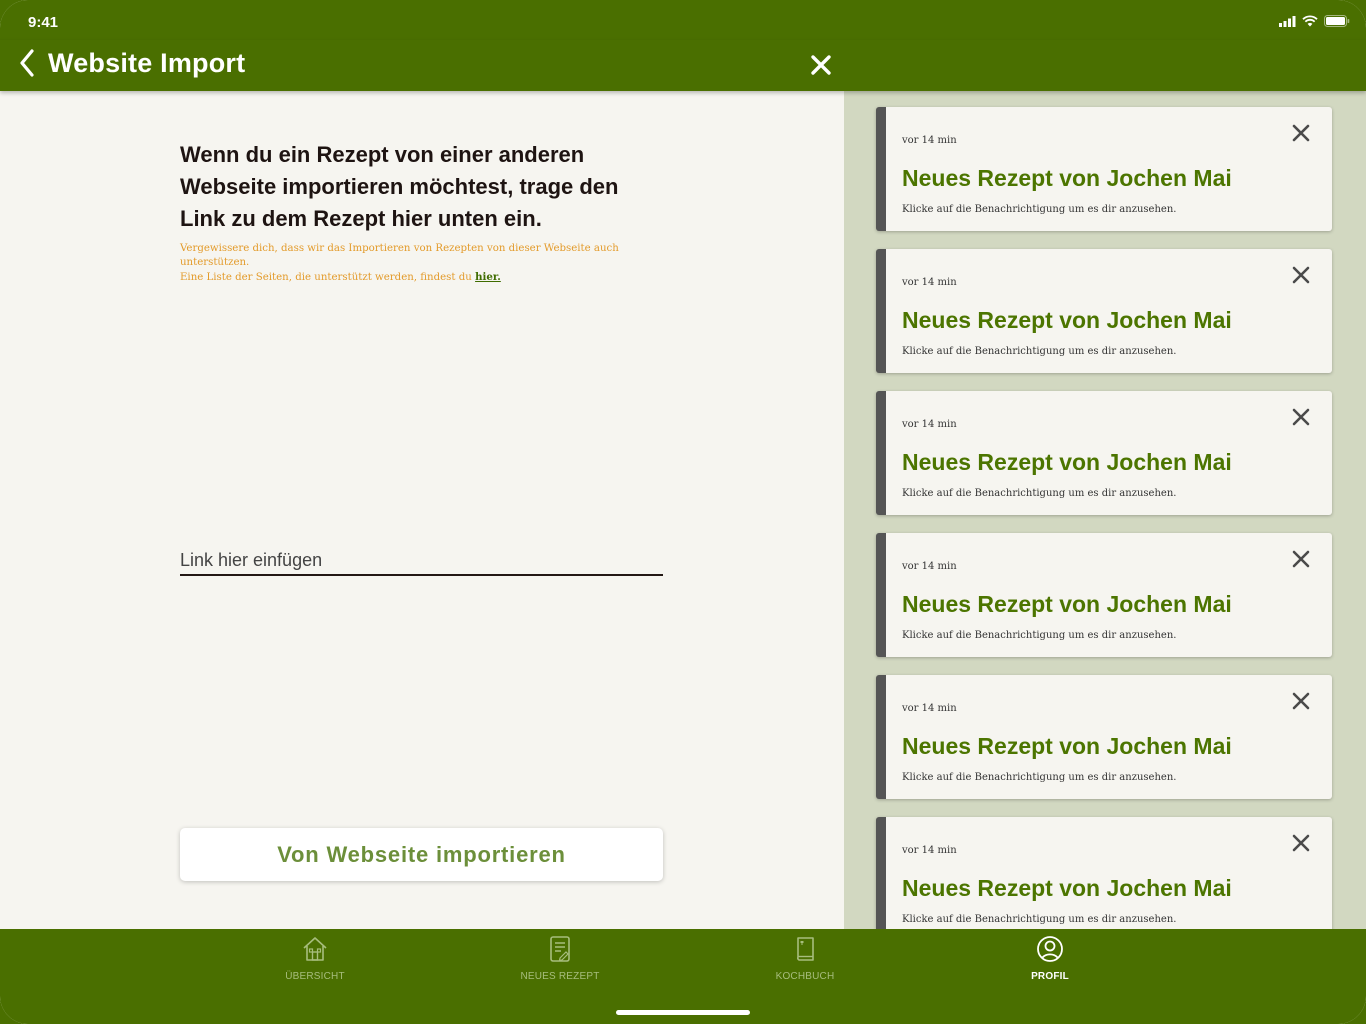  What do you see at coordinates (488, 277) in the screenshot?
I see `supported-sites-link: hier.` at bounding box center [488, 277].